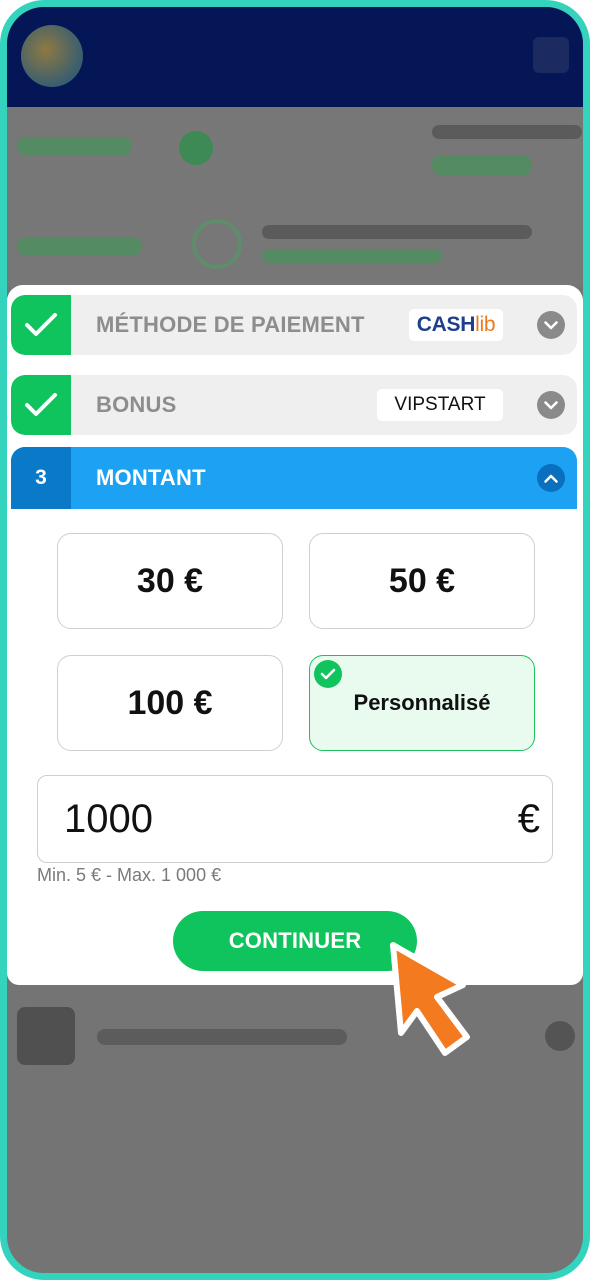  What do you see at coordinates (151, 477) in the screenshot?
I see `step-title: MONTANT` at bounding box center [151, 477].